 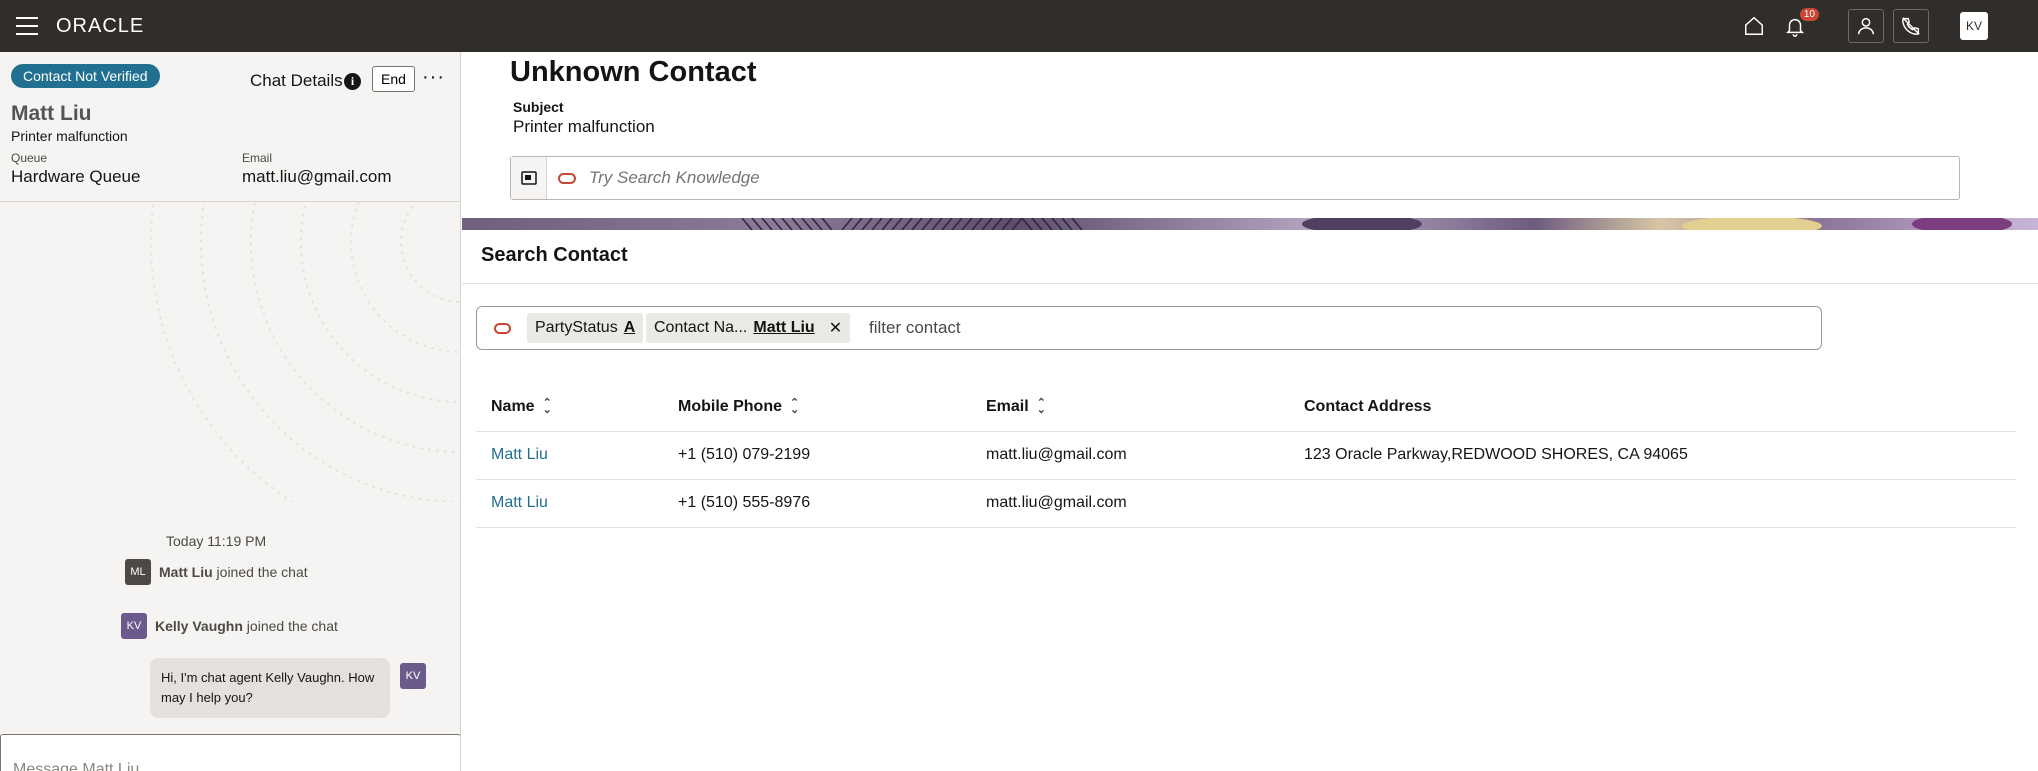 I want to click on customer-name: Matt Liu, so click(x=51, y=113).